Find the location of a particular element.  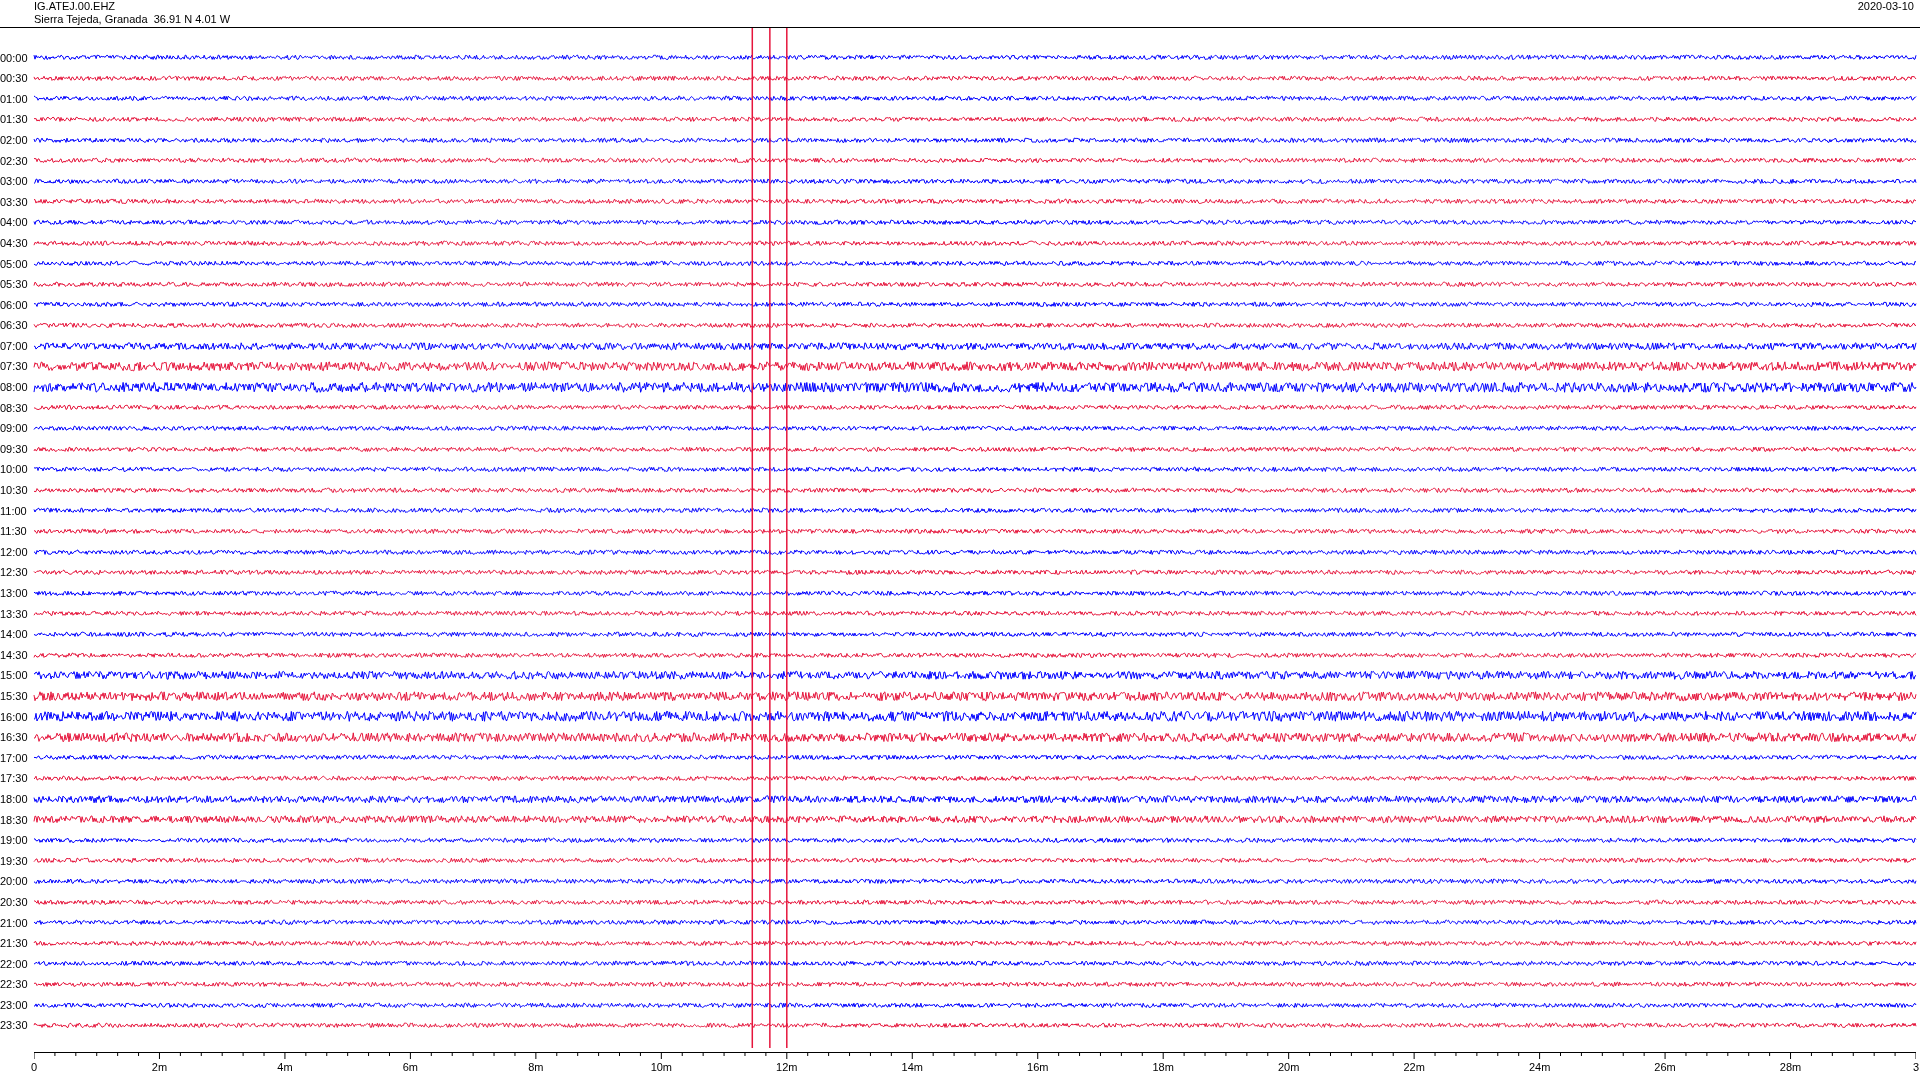

time-label: 02:30 is located at coordinates (14, 160).